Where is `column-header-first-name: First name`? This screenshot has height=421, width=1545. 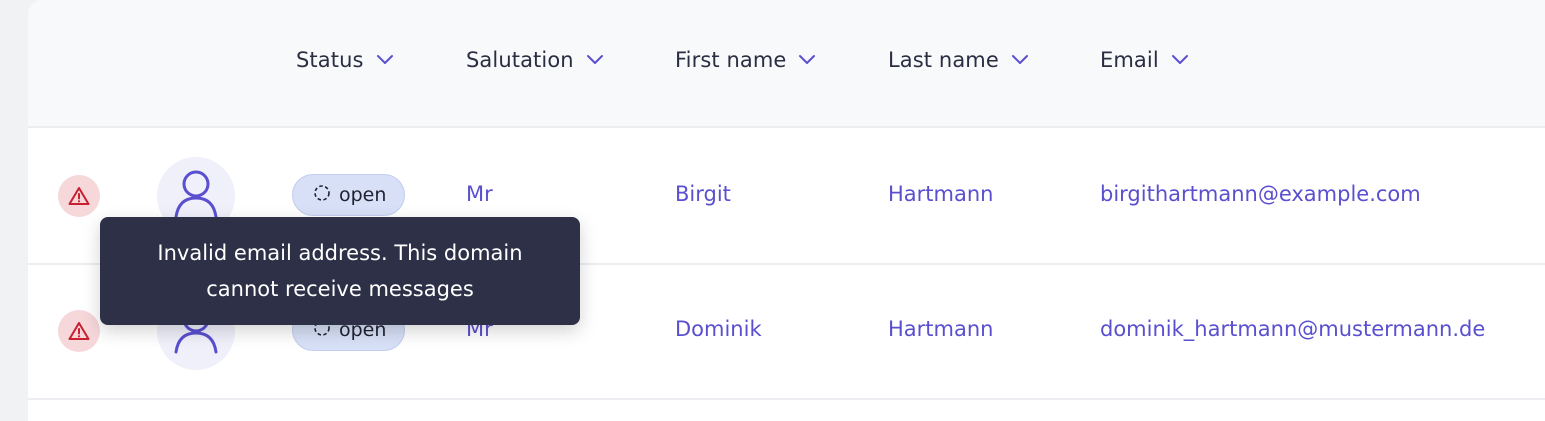
column-header-first-name: First name is located at coordinates (746, 60).